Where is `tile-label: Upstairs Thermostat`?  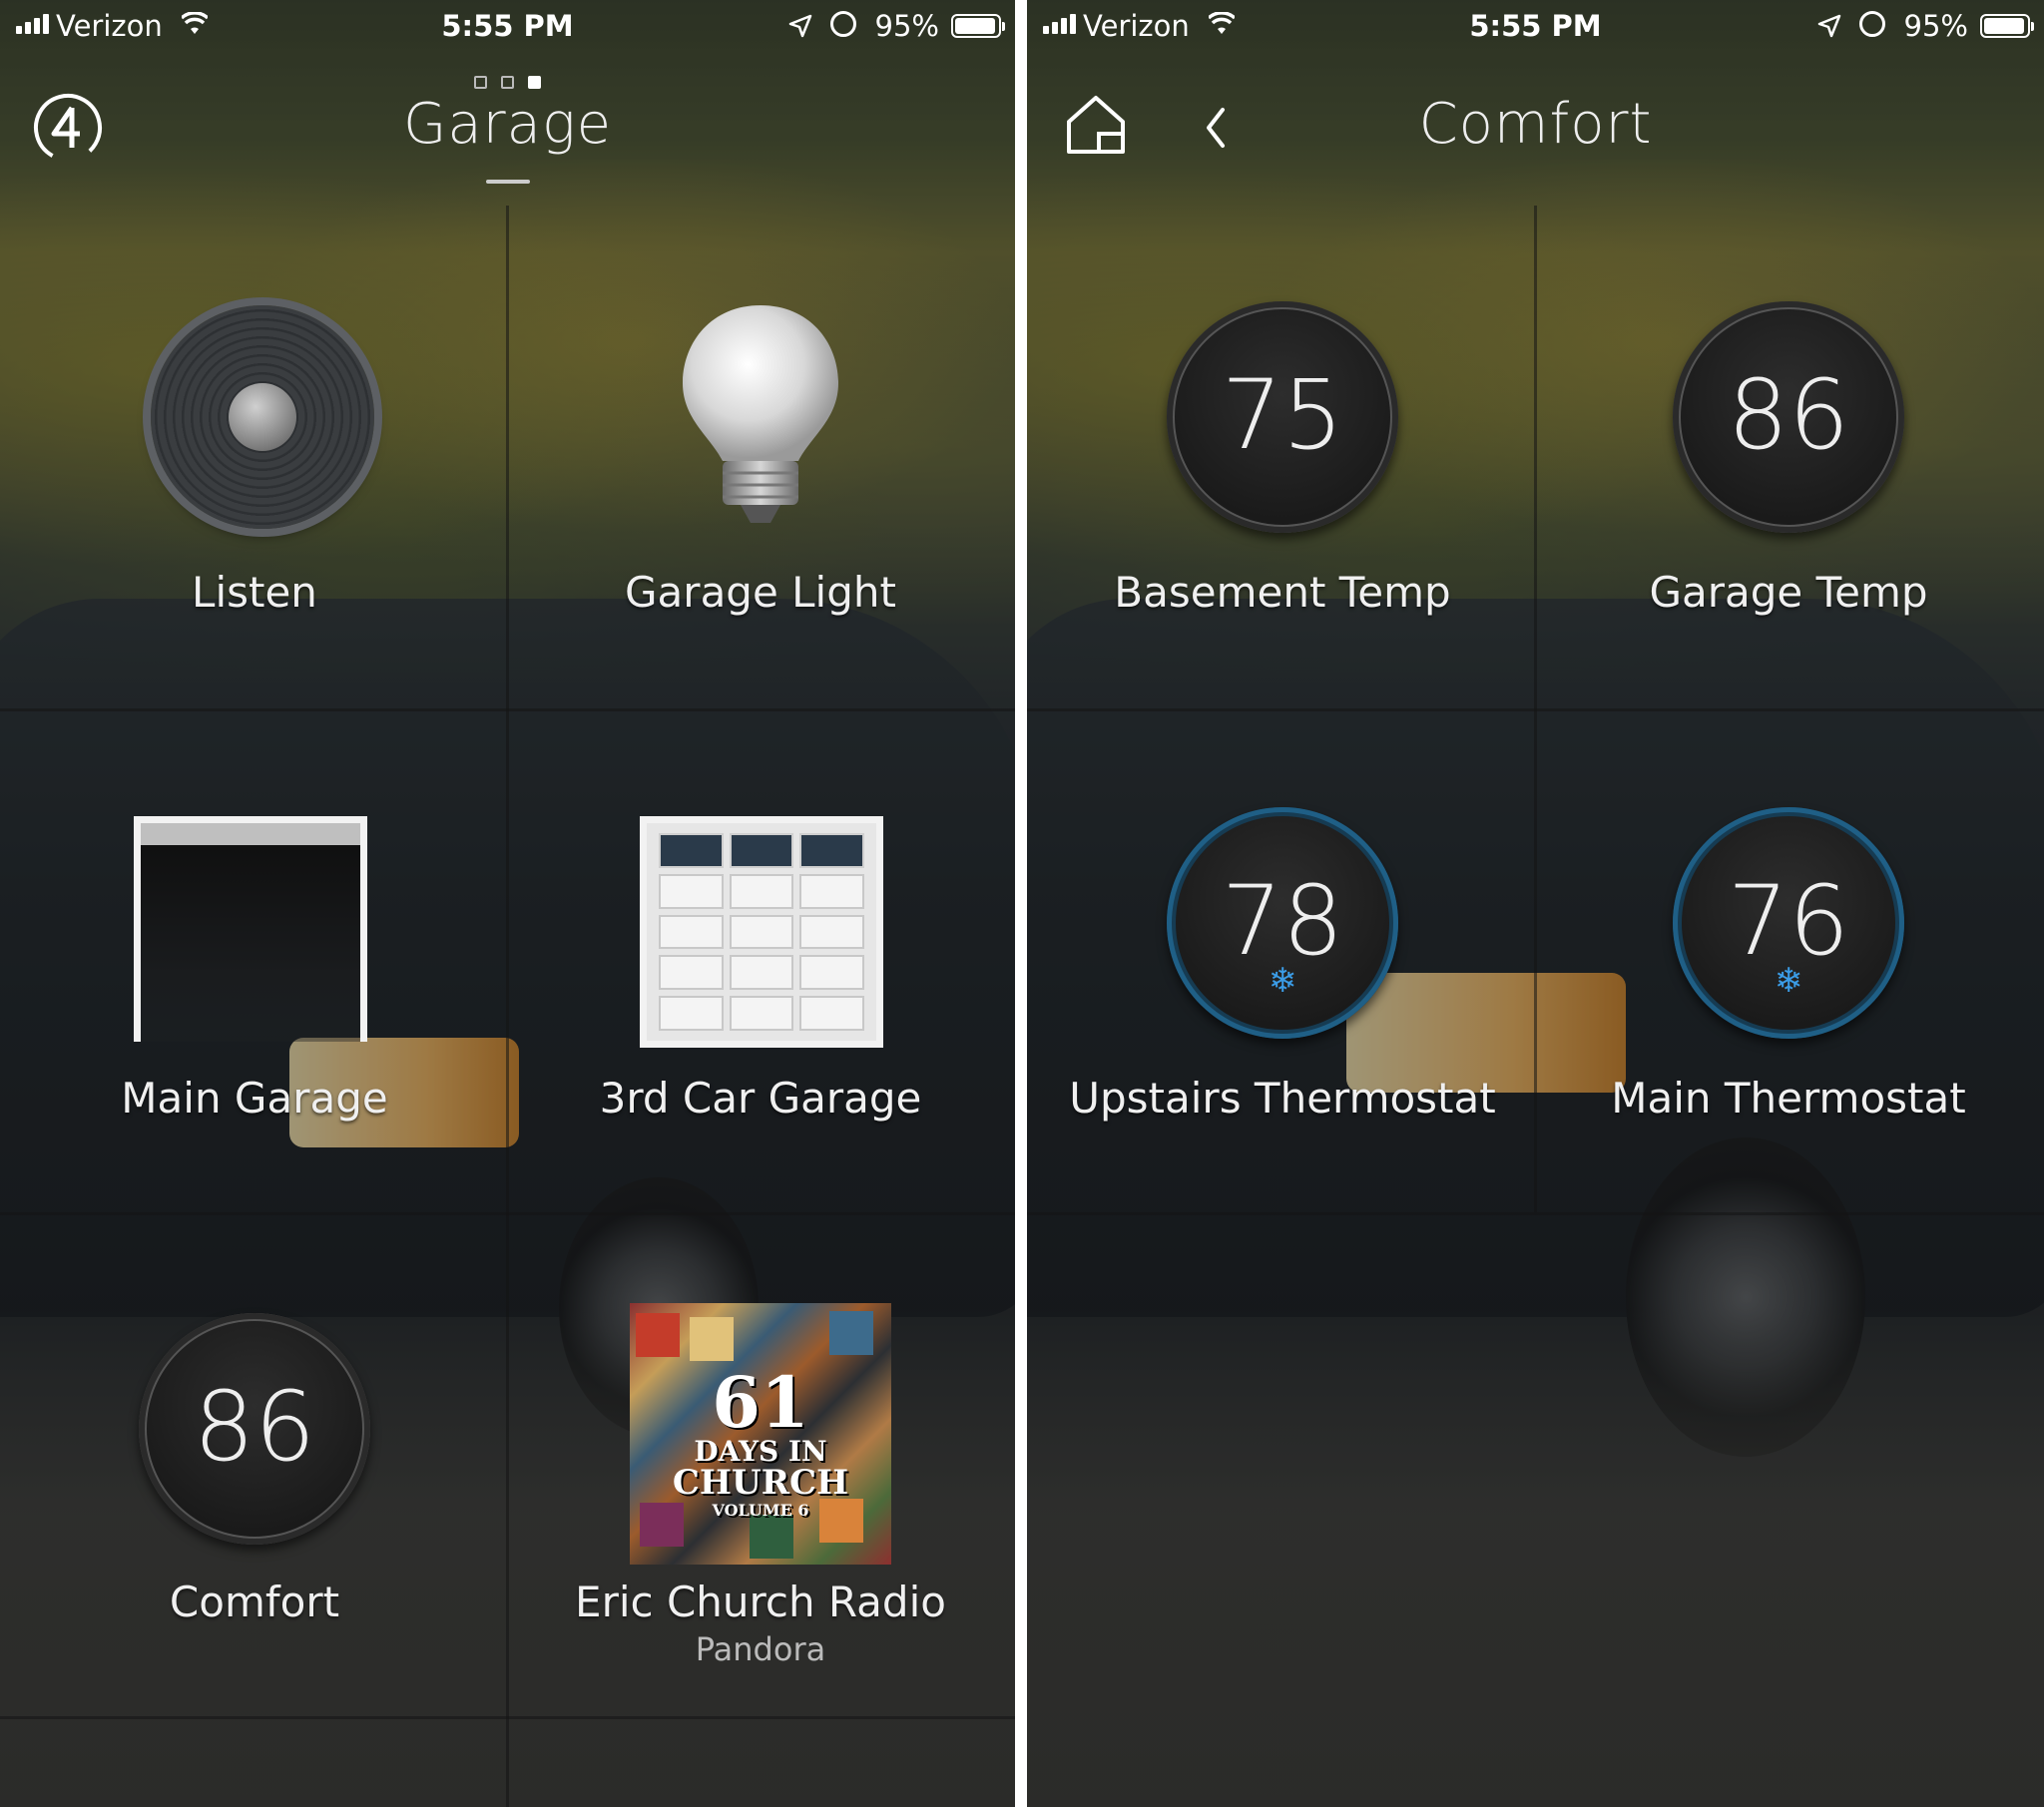 tile-label: Upstairs Thermostat is located at coordinates (1282, 1098).